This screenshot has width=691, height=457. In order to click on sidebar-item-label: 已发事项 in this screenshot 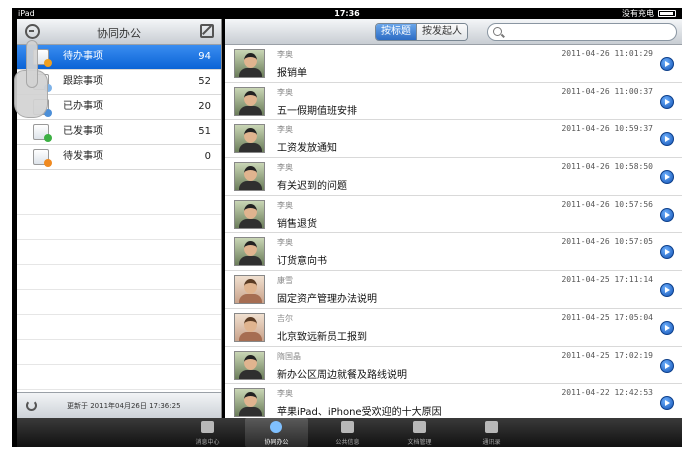, I will do `click(83, 131)`.